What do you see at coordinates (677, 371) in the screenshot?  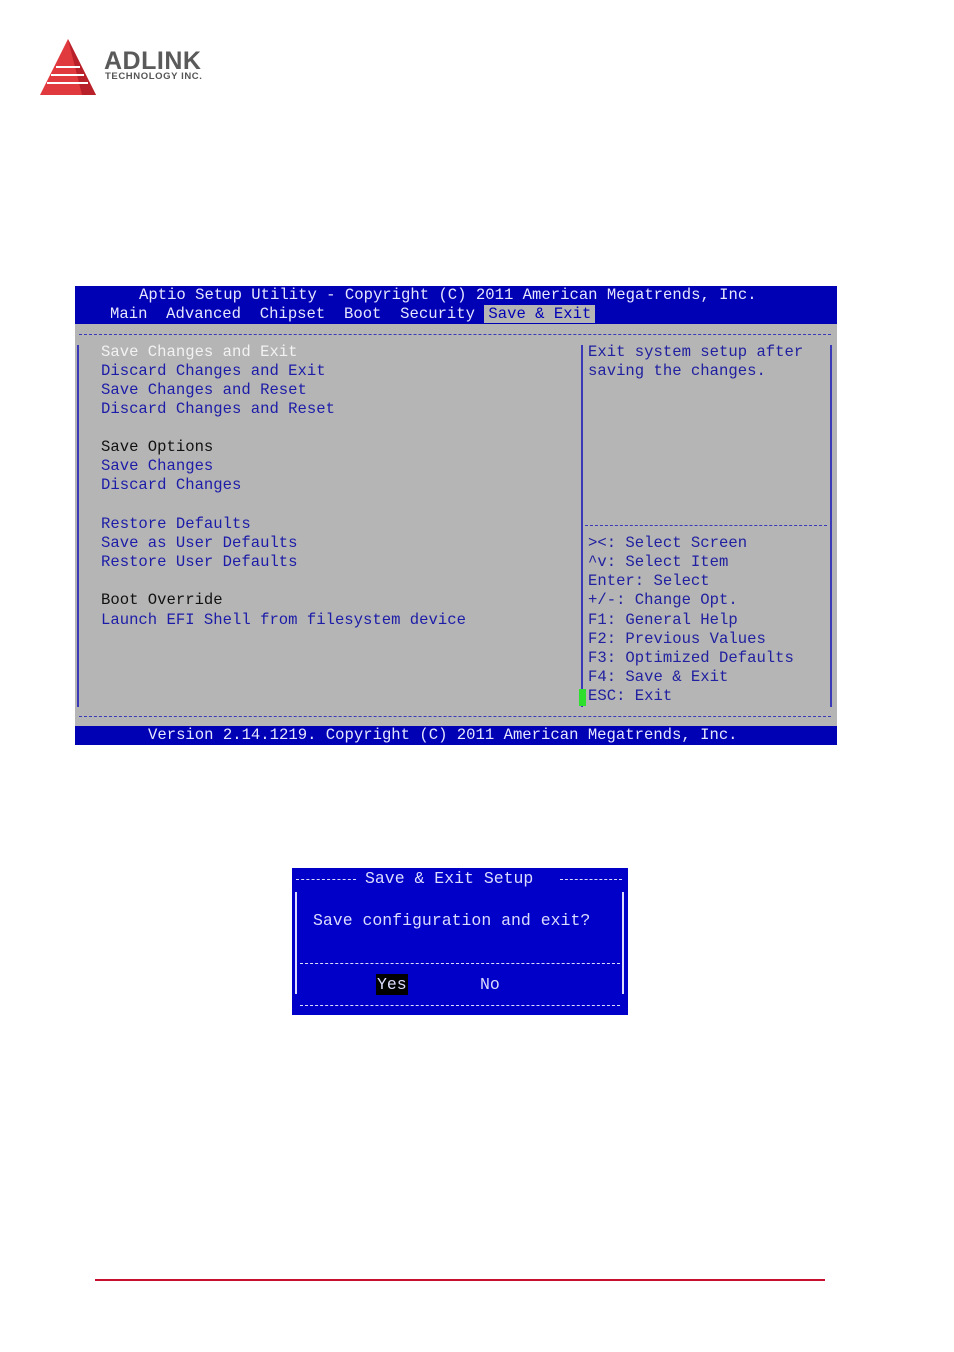 I see `help-text: saving the changes.` at bounding box center [677, 371].